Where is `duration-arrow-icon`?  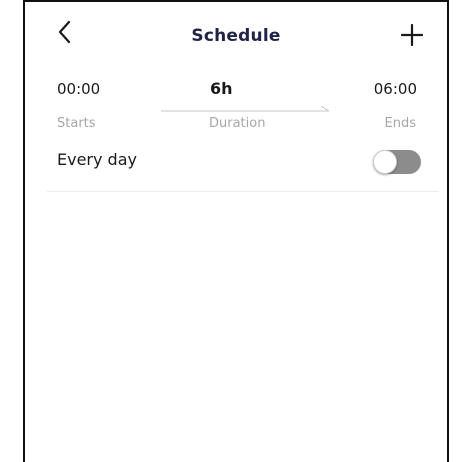
duration-arrow-icon is located at coordinates (245, 108).